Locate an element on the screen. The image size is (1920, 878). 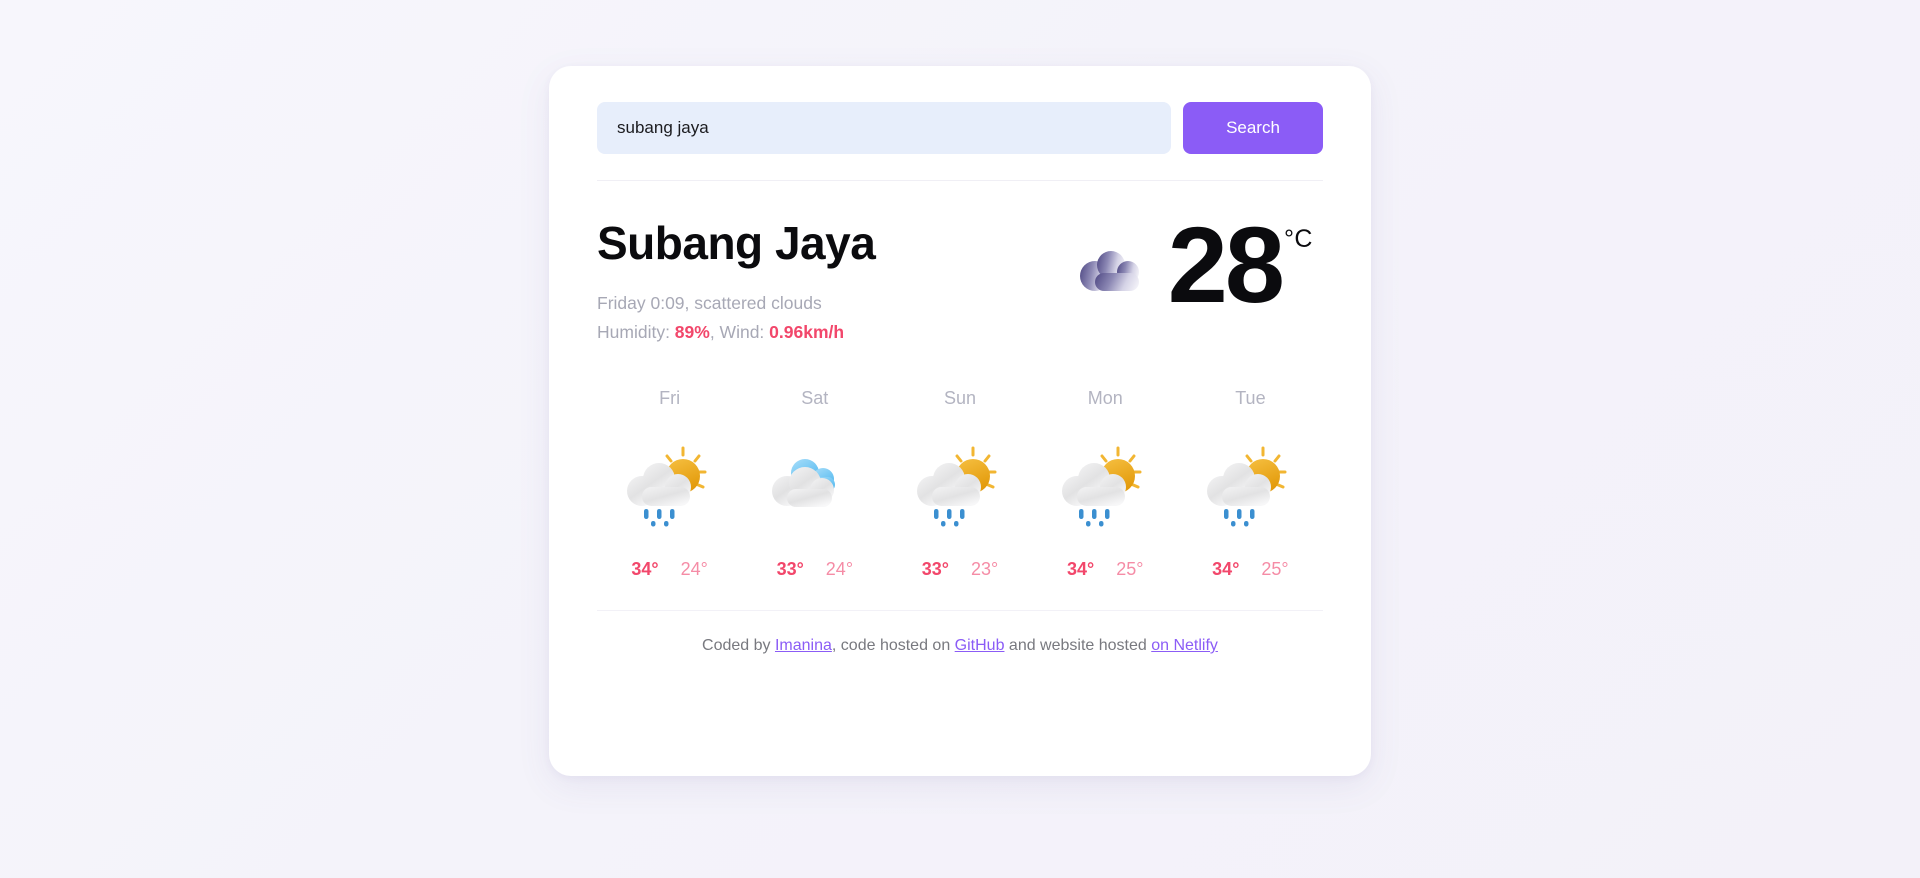
wind-label: , Wind: is located at coordinates (739, 331).